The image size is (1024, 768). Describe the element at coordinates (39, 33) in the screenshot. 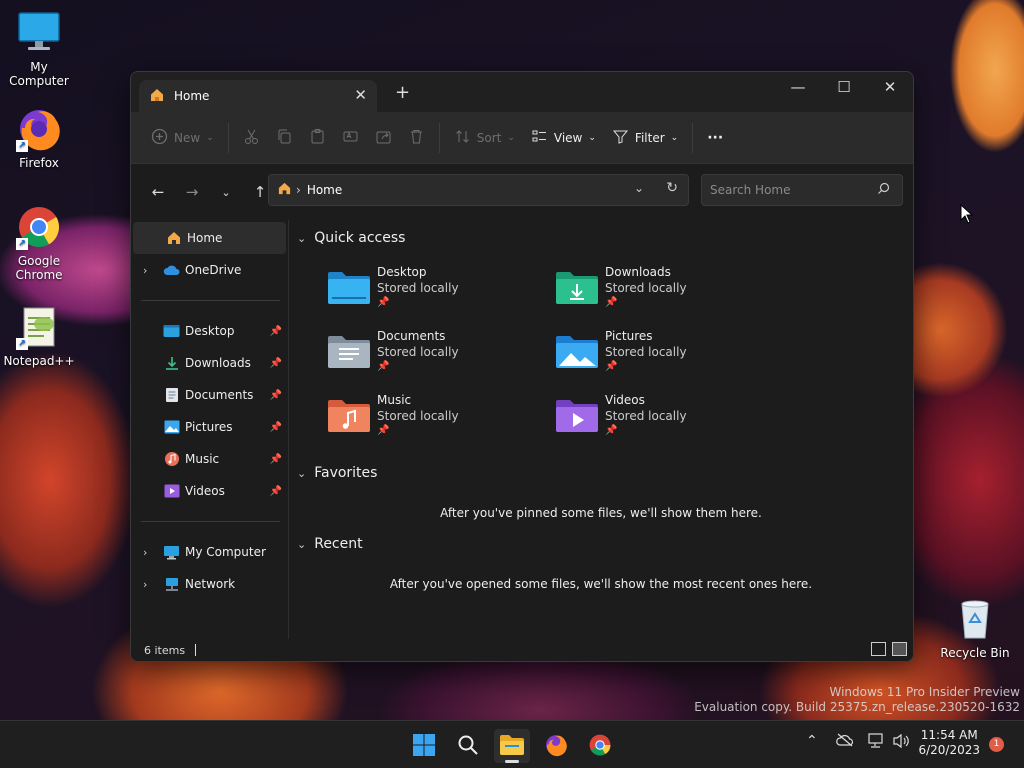

I see `monitor-icon` at that location.